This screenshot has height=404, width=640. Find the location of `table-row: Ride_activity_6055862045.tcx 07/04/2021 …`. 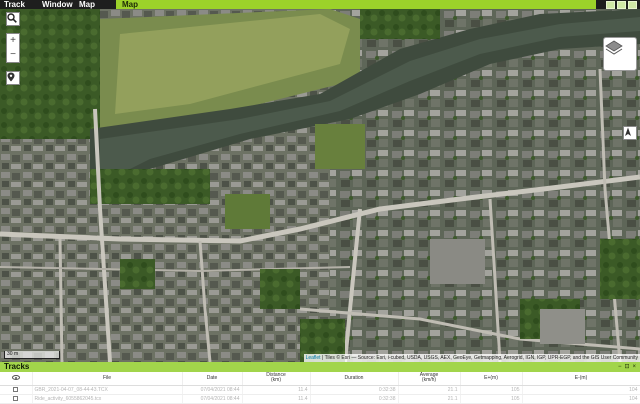

table-row: Ride_activity_6055862045.tcx 07/04/2021 … is located at coordinates (320, 399).